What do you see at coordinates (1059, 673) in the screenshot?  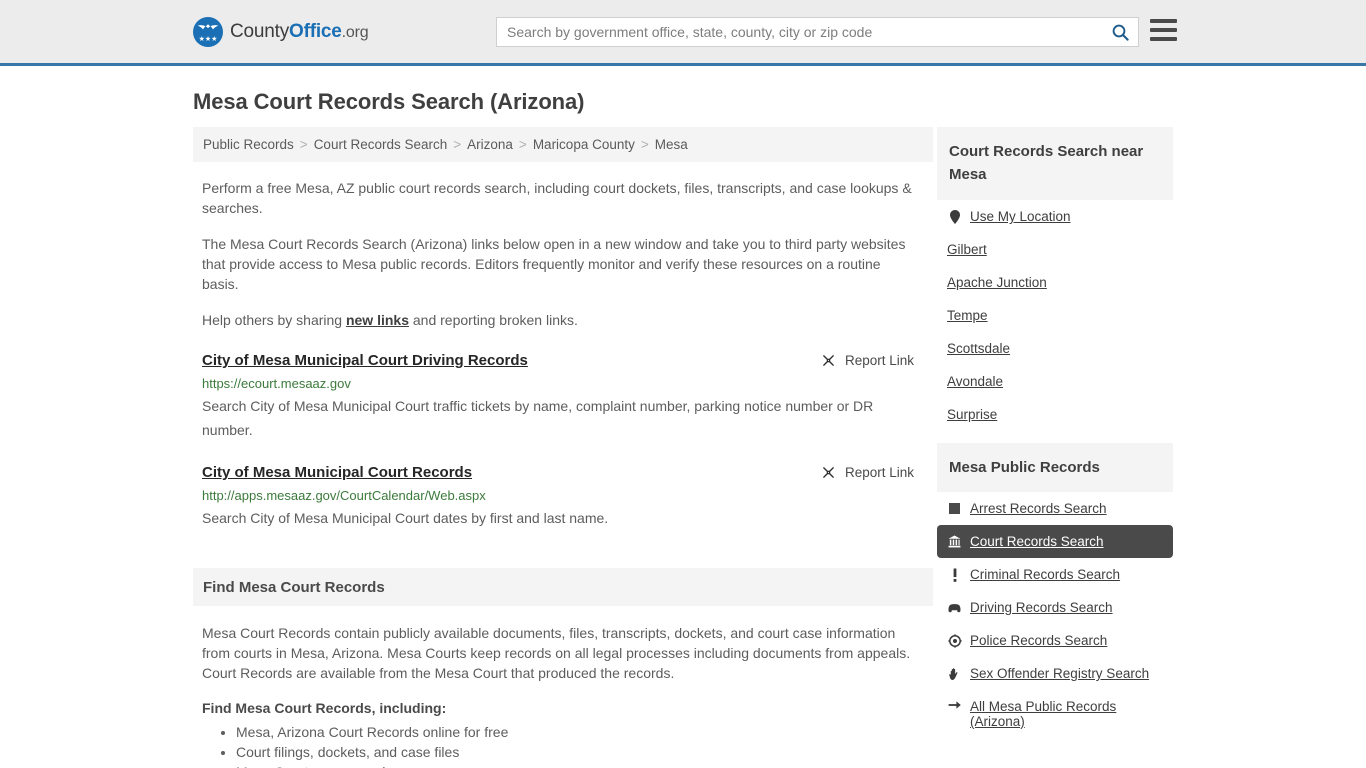 I see `sidebar-record-link: Sex Offender Registry Search` at bounding box center [1059, 673].